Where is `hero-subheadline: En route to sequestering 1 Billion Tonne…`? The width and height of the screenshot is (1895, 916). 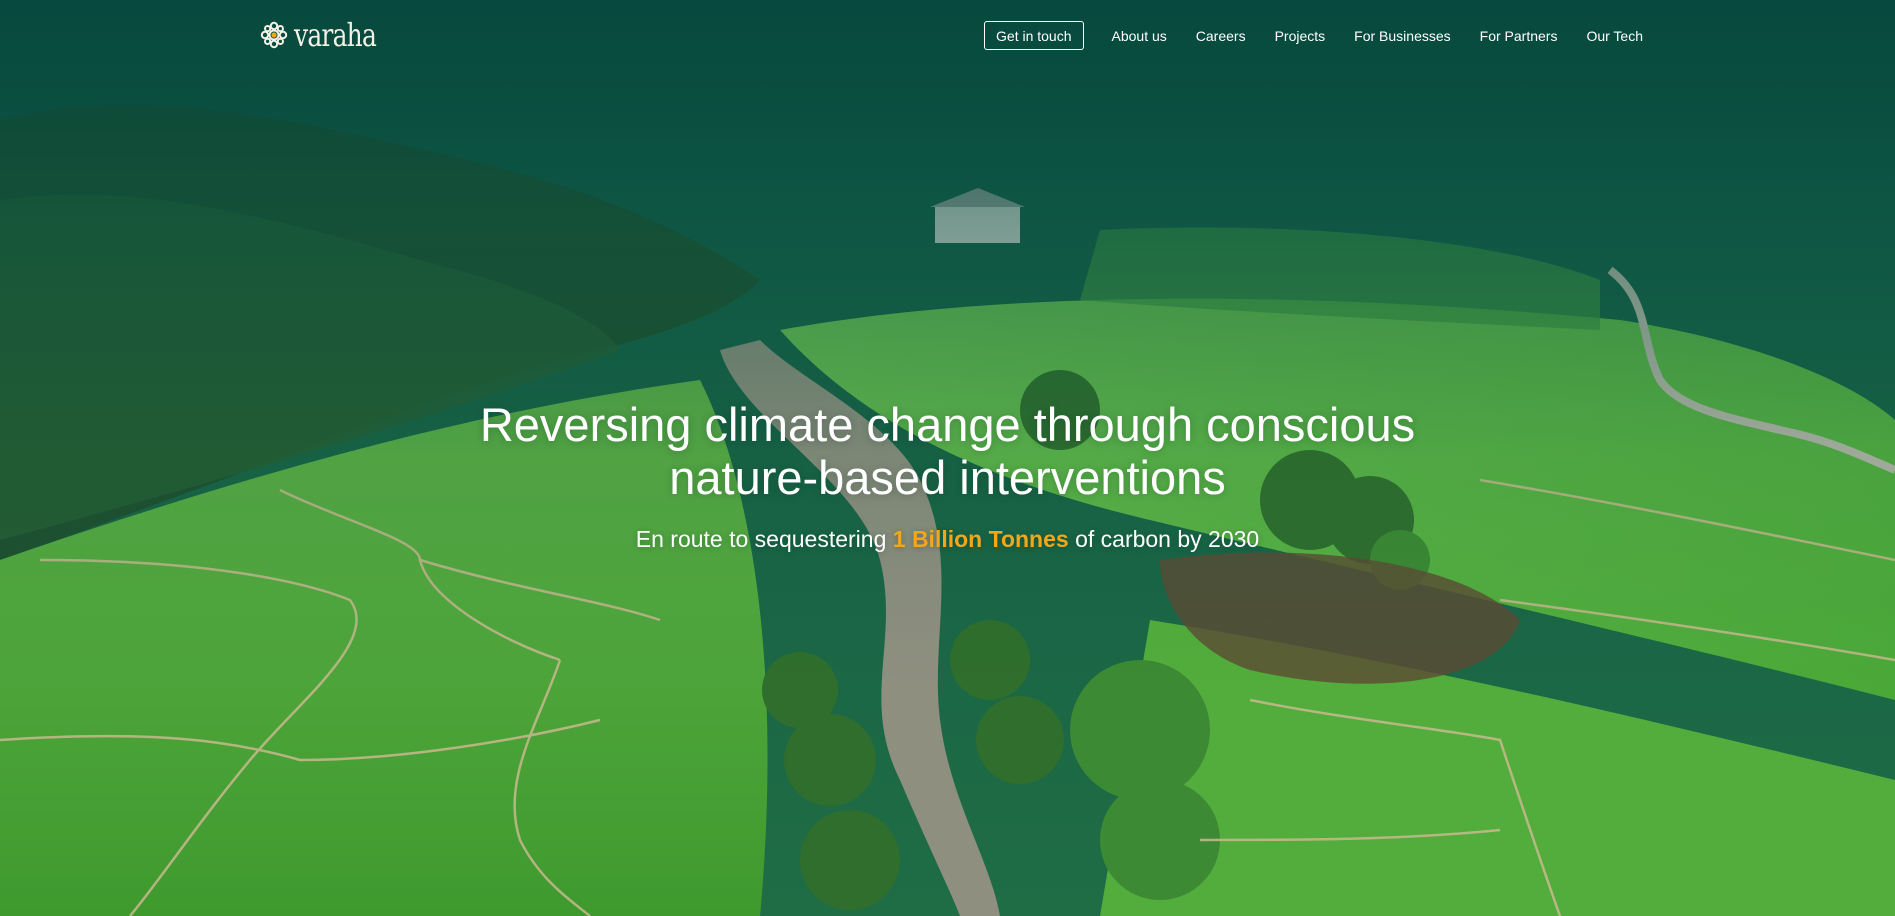
hero-subheadline: En route to sequestering 1 Billion Tonne… is located at coordinates (947, 539).